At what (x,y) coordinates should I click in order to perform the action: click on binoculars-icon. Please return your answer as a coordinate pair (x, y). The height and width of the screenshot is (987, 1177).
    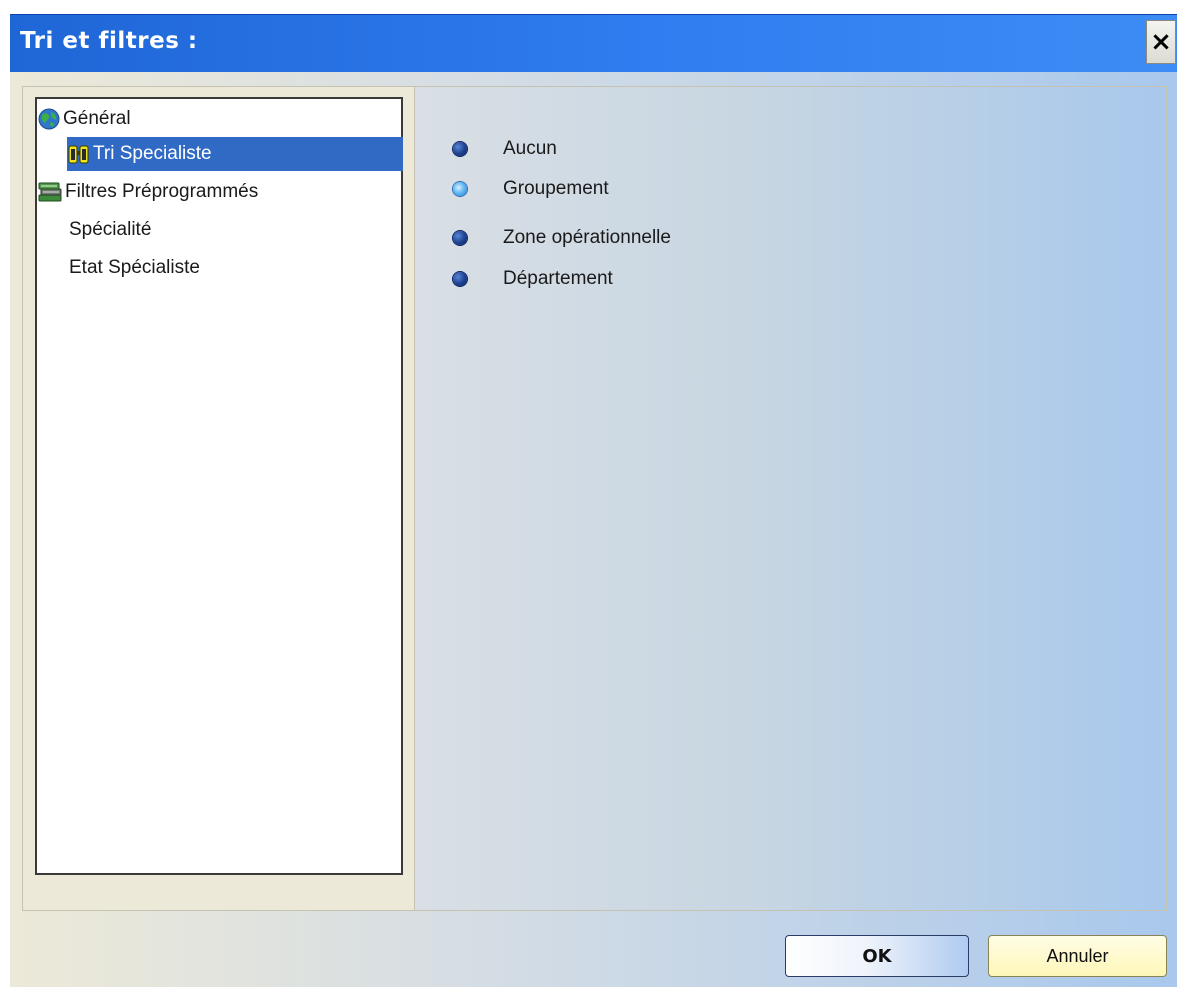
    Looking at the image, I should click on (79, 154).